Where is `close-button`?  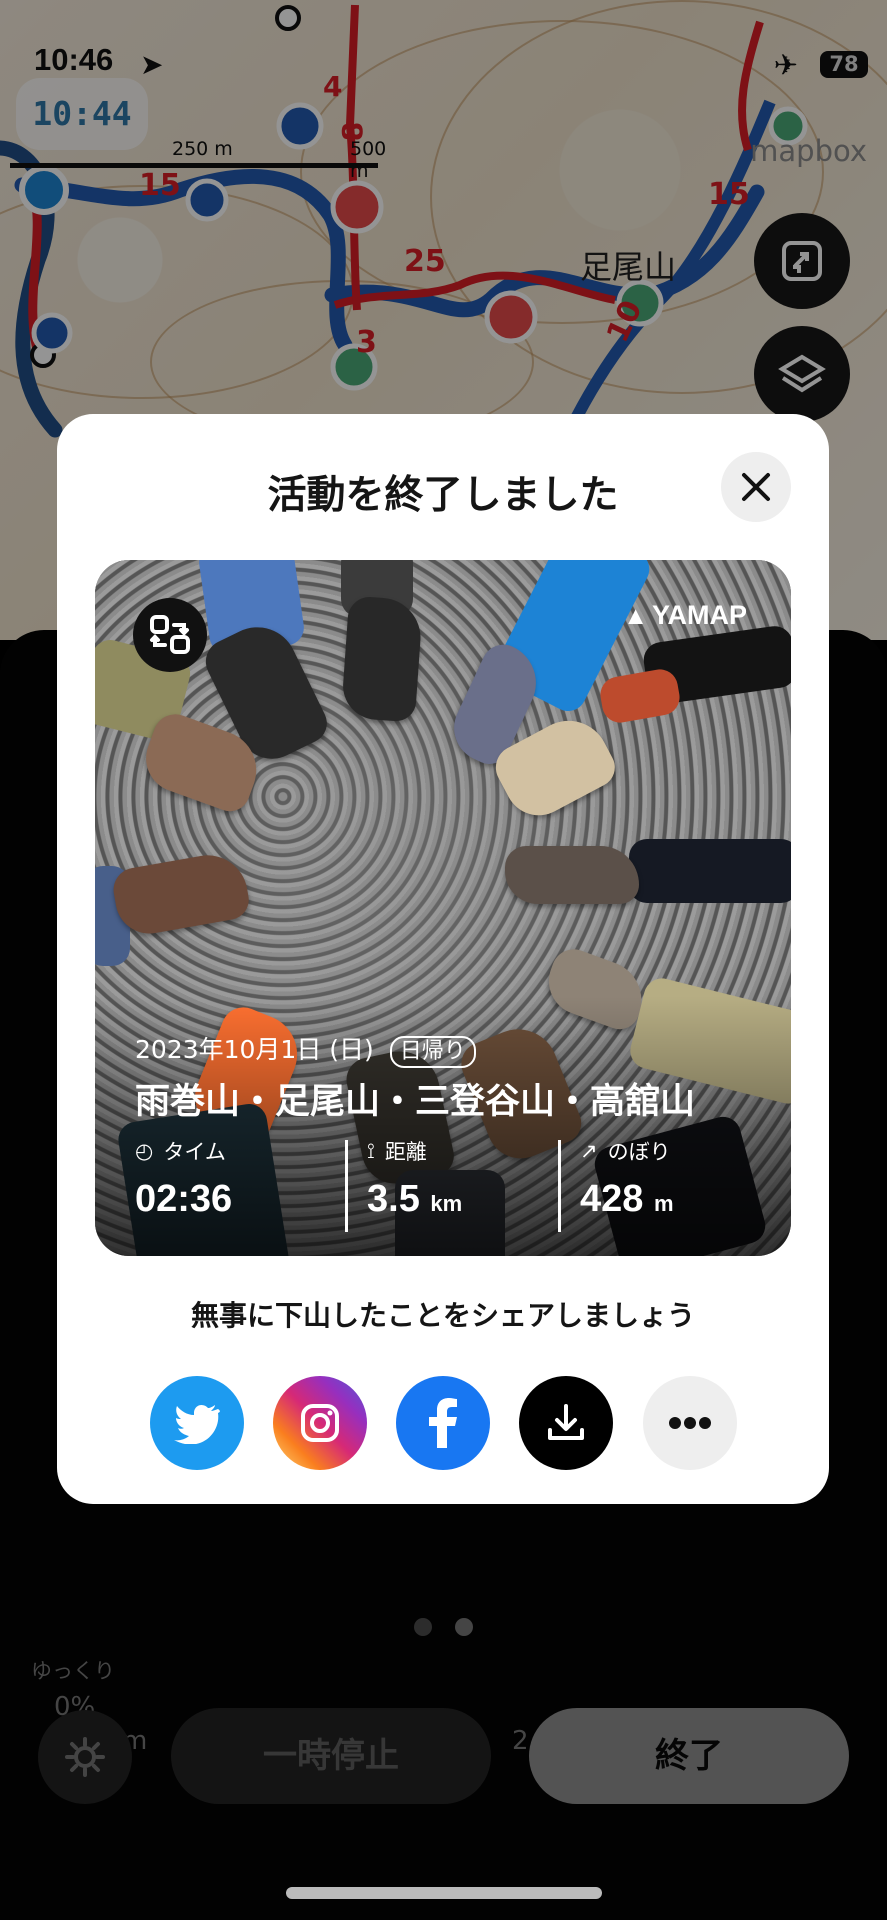 close-button is located at coordinates (756, 487).